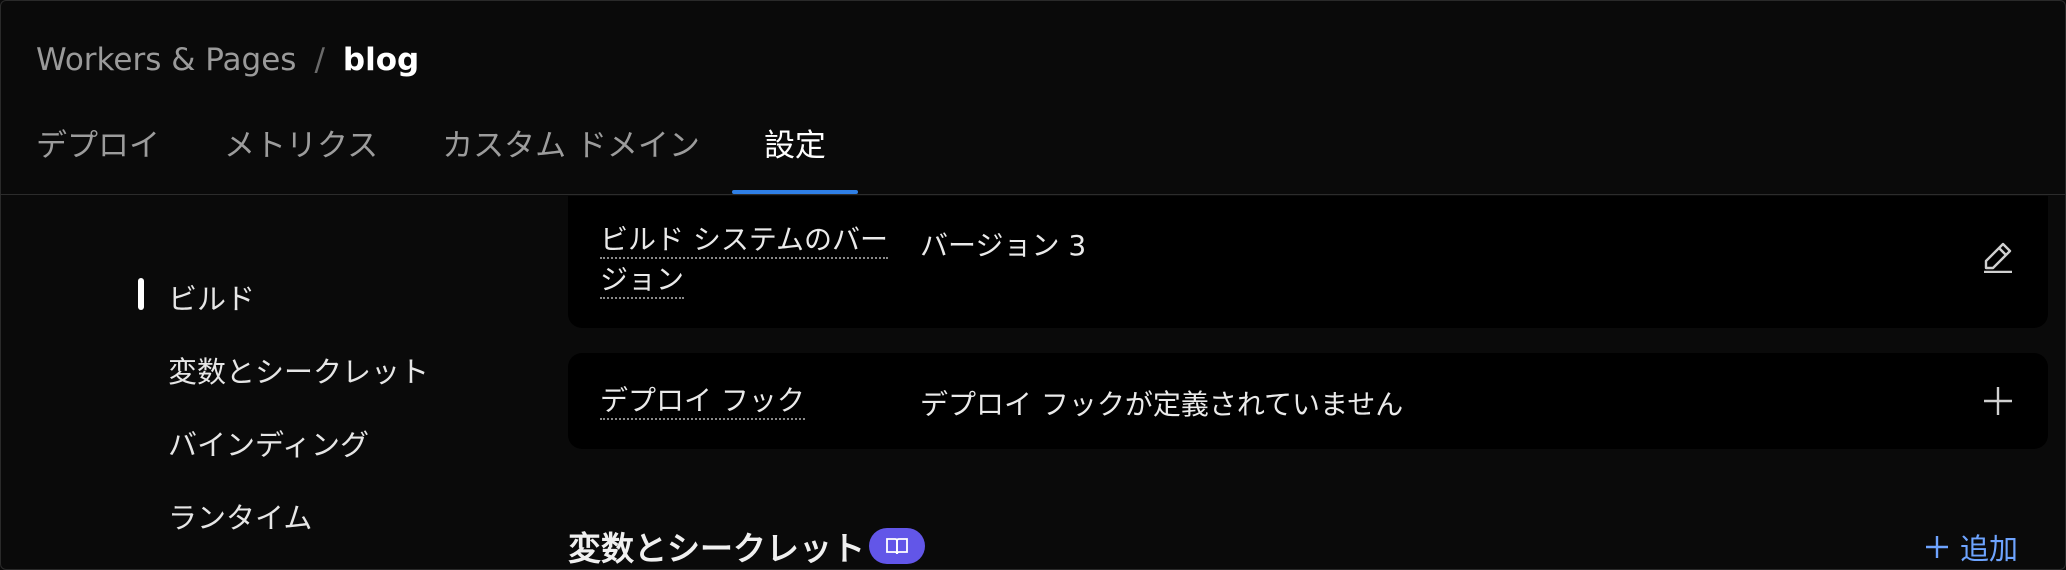 This screenshot has width=2066, height=570. Describe the element at coordinates (240, 516) in the screenshot. I see `side-nav-item-runtime: ランタイム` at that location.